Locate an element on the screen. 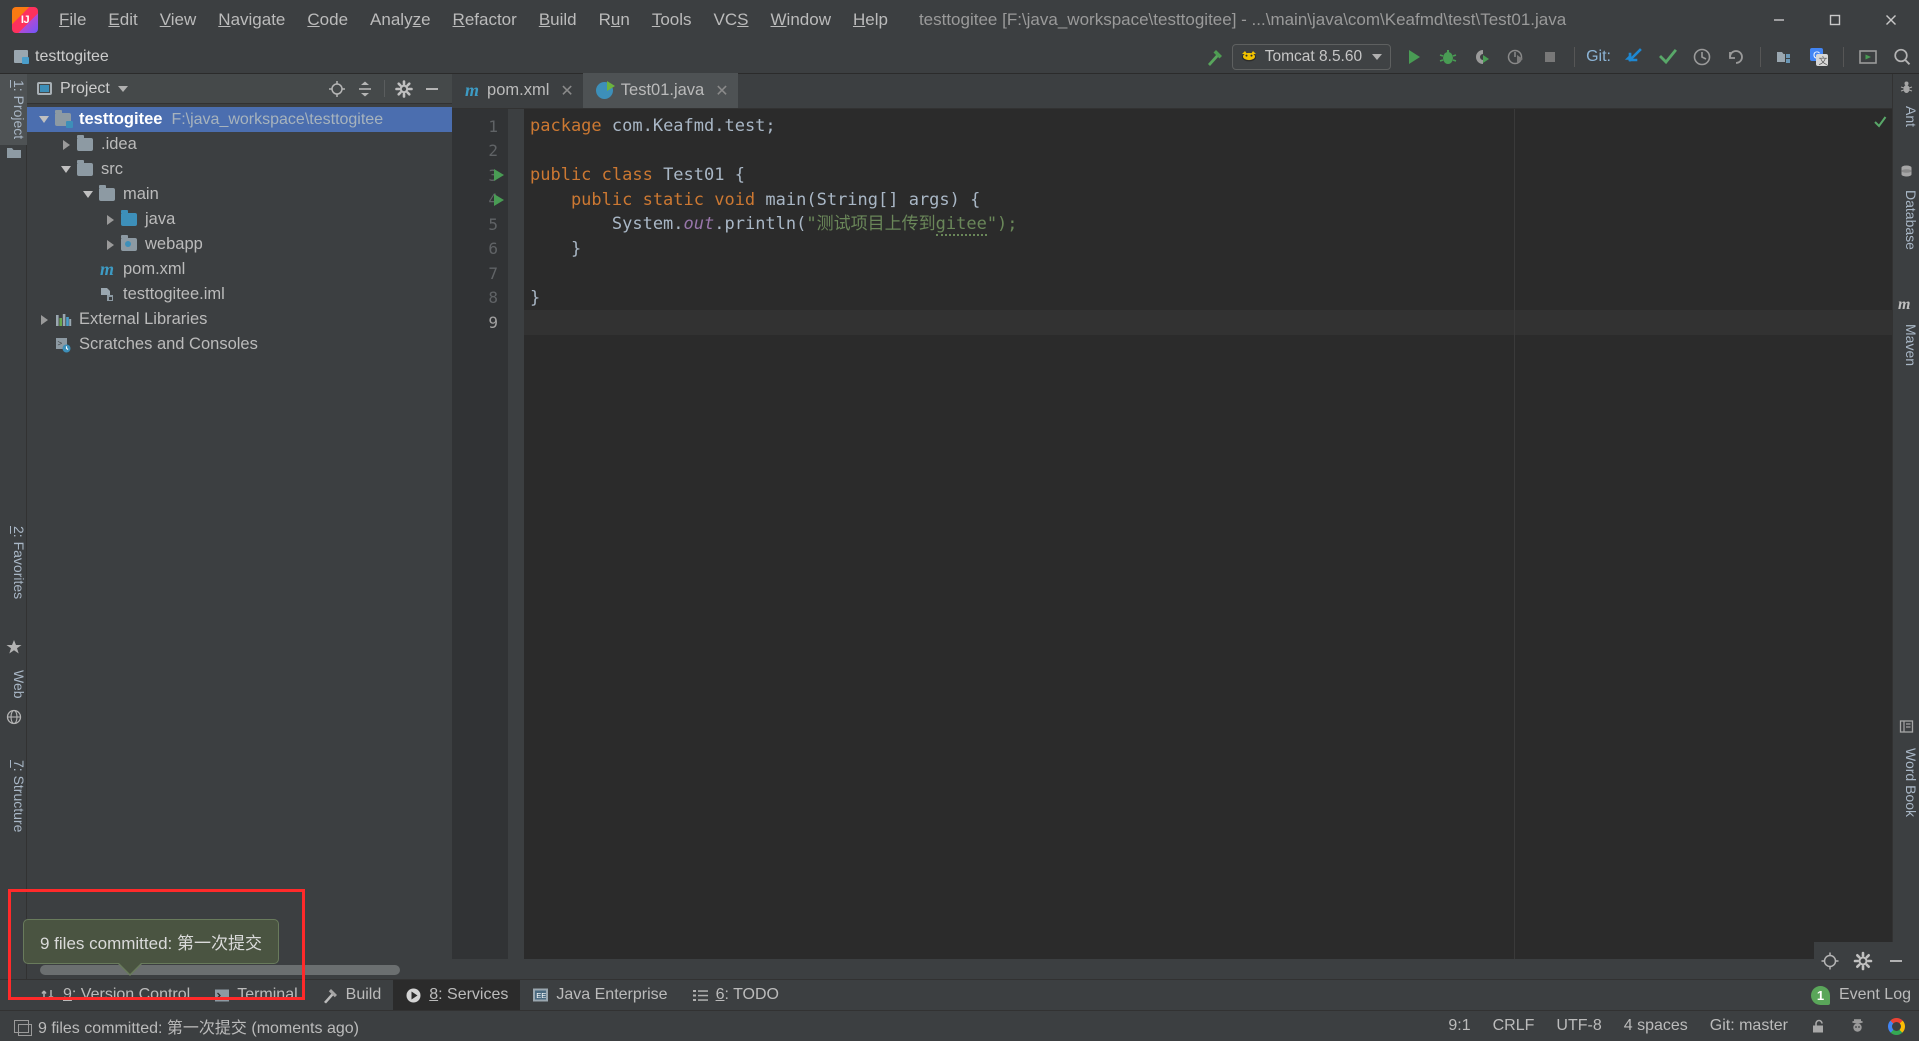  sidebar-item-favorites: 2: Favorites is located at coordinates (13, 562).